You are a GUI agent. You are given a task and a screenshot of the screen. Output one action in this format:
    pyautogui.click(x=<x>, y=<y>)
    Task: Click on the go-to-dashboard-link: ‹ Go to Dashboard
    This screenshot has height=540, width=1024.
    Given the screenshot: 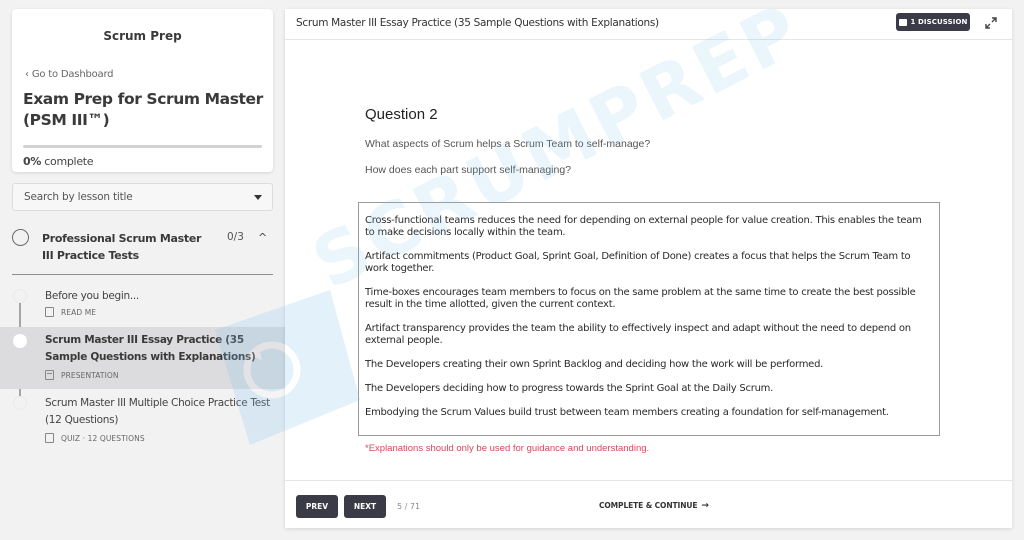 What is the action you would take?
    pyautogui.click(x=69, y=74)
    